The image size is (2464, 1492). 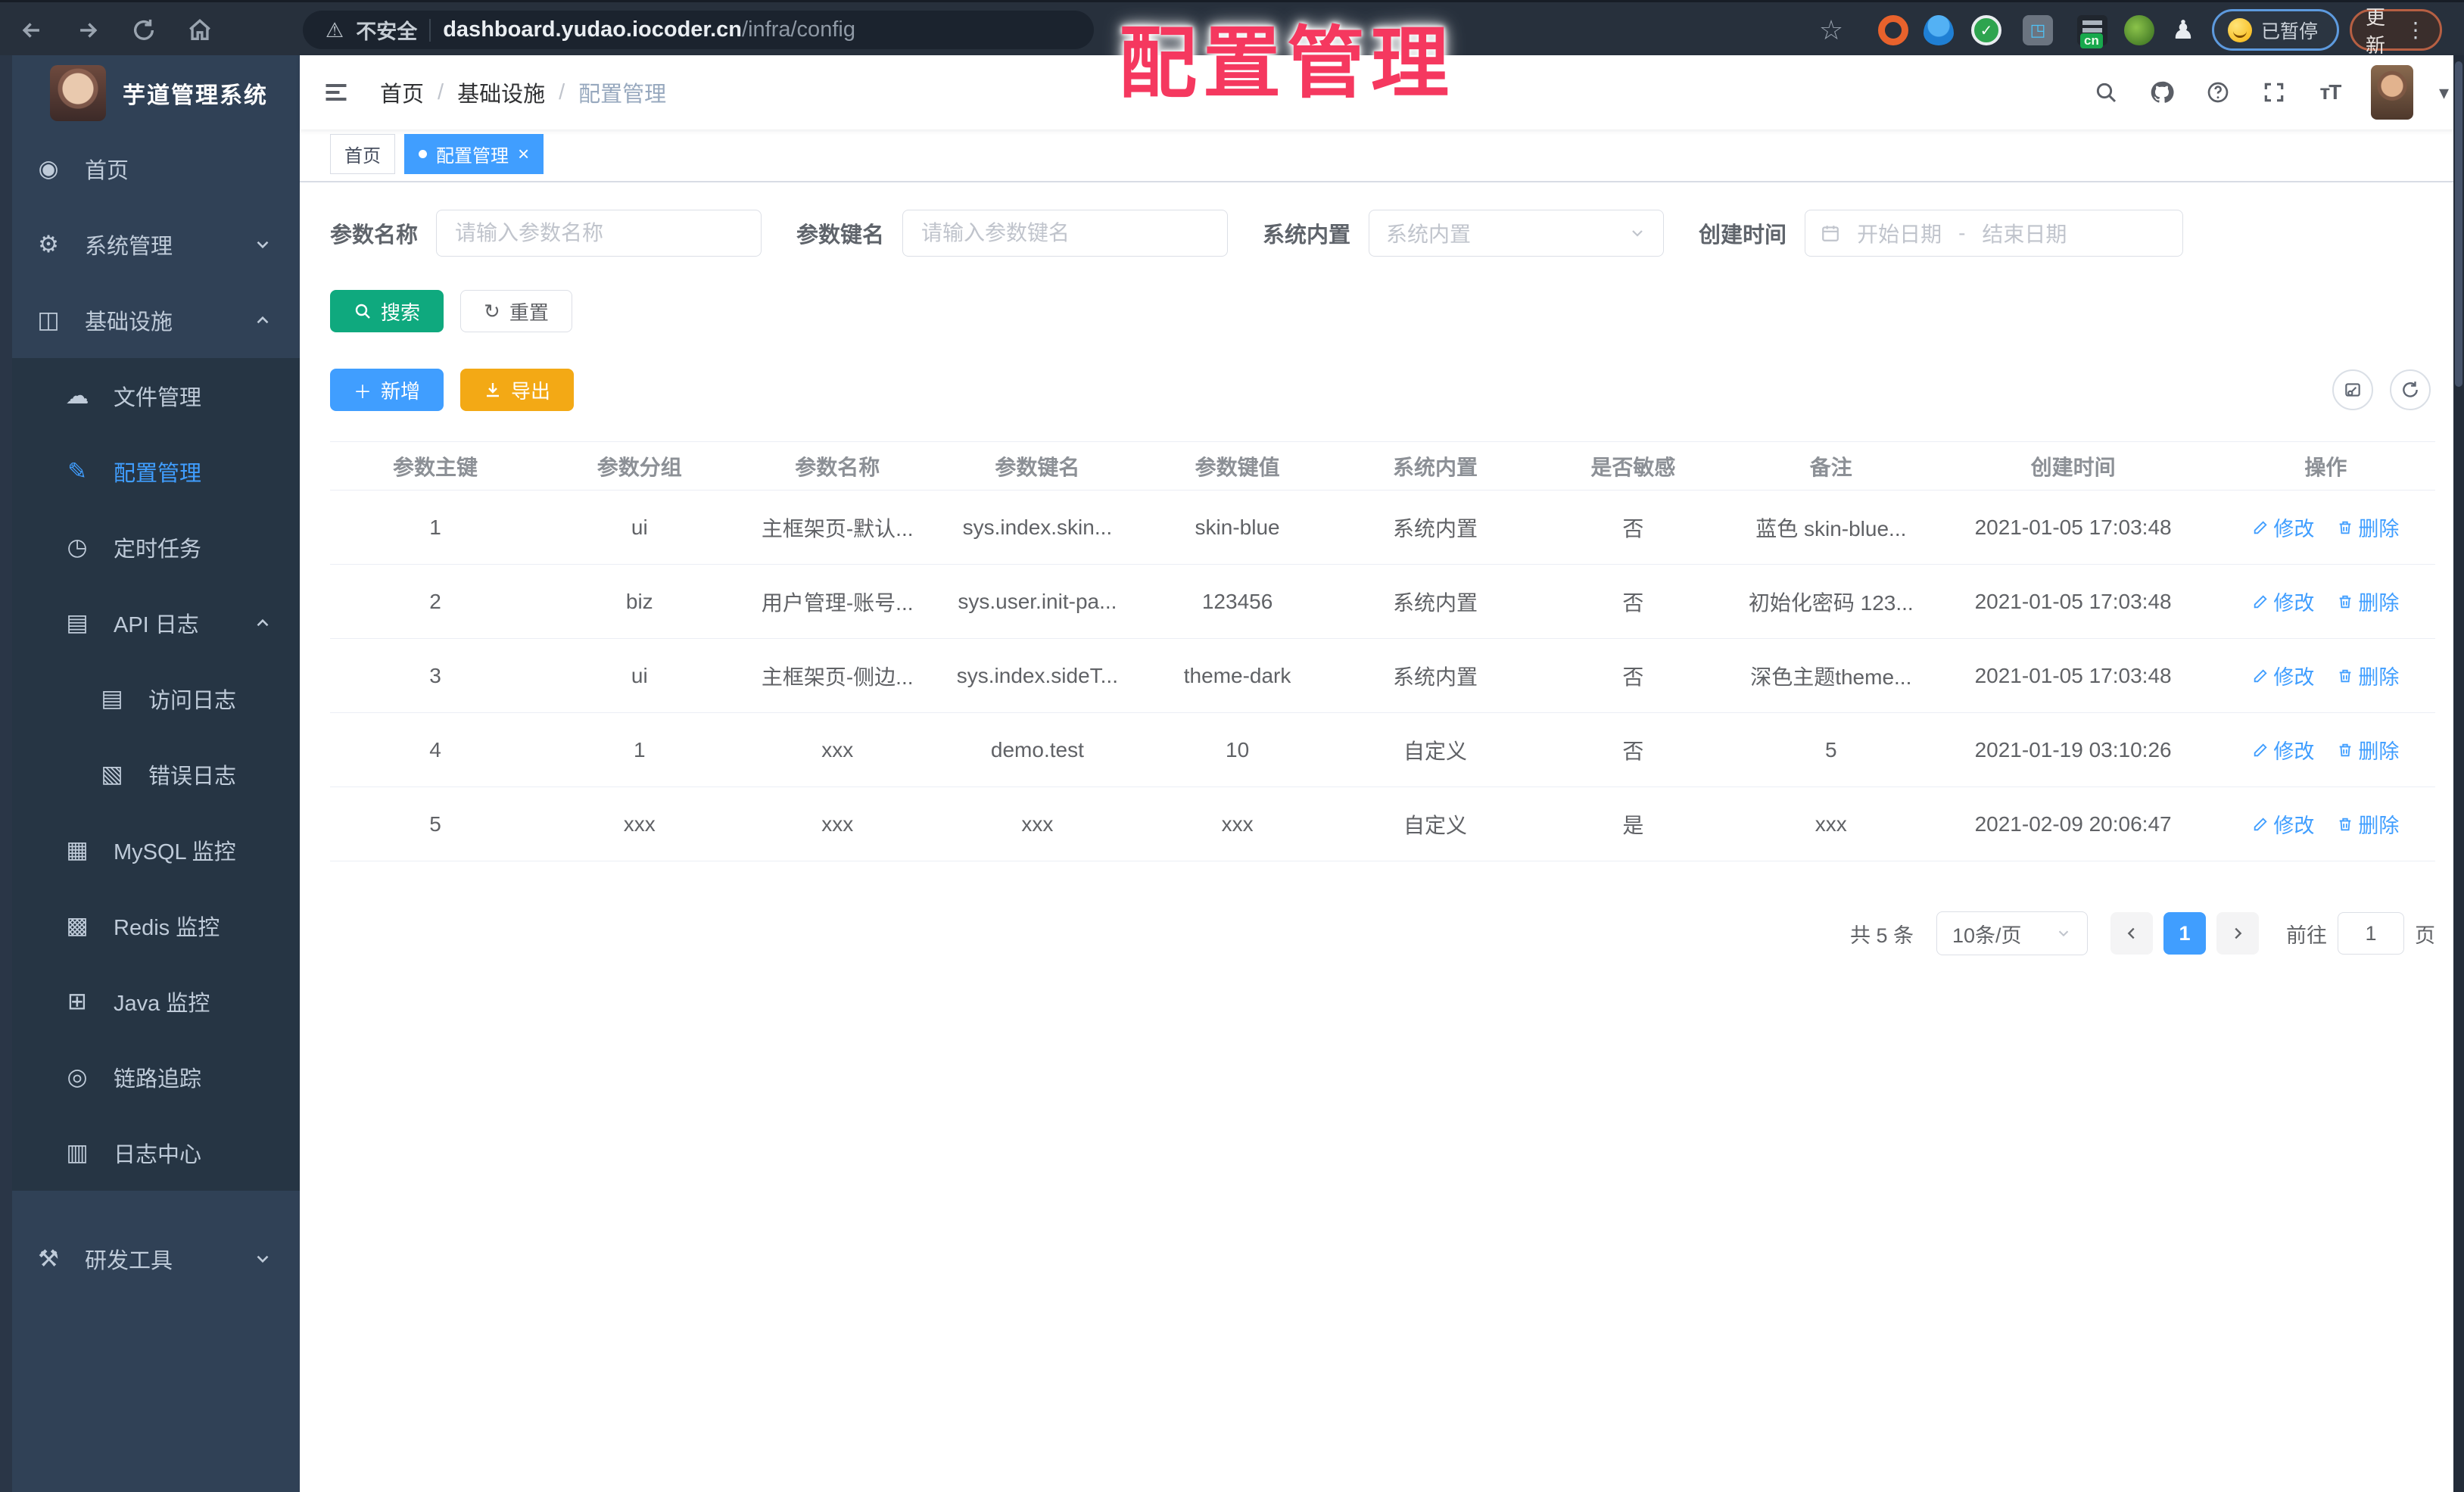 What do you see at coordinates (2352, 389) in the screenshot?
I see `column-settings-icon` at bounding box center [2352, 389].